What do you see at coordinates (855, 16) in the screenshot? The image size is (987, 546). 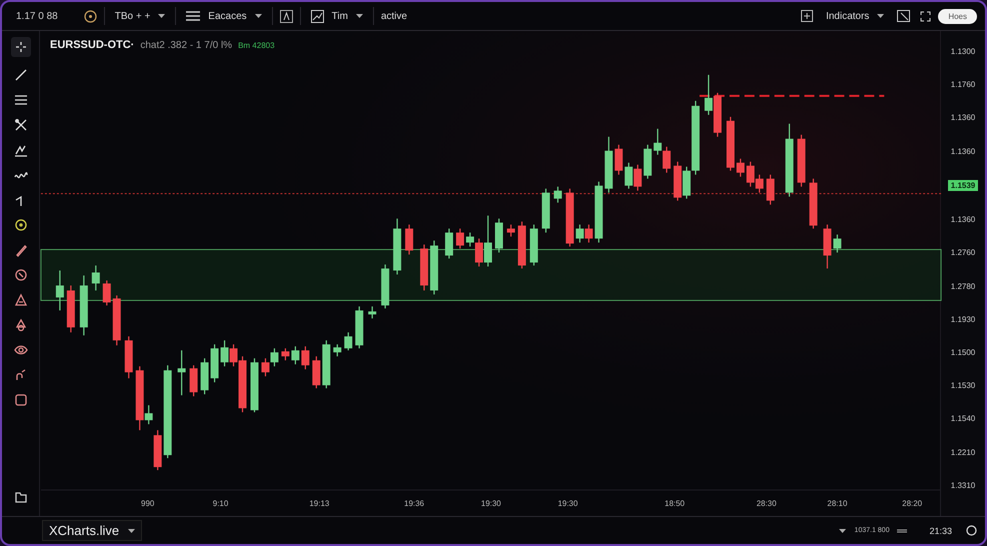 I see `indicators-button: Indicators` at bounding box center [855, 16].